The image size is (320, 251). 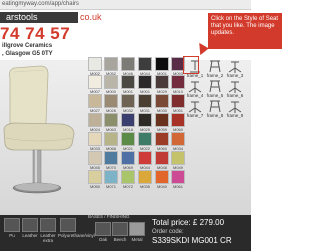 What do you see at coordinates (109, 216) in the screenshot?
I see `bases-section-label: BASES / FINISHING` at bounding box center [109, 216].